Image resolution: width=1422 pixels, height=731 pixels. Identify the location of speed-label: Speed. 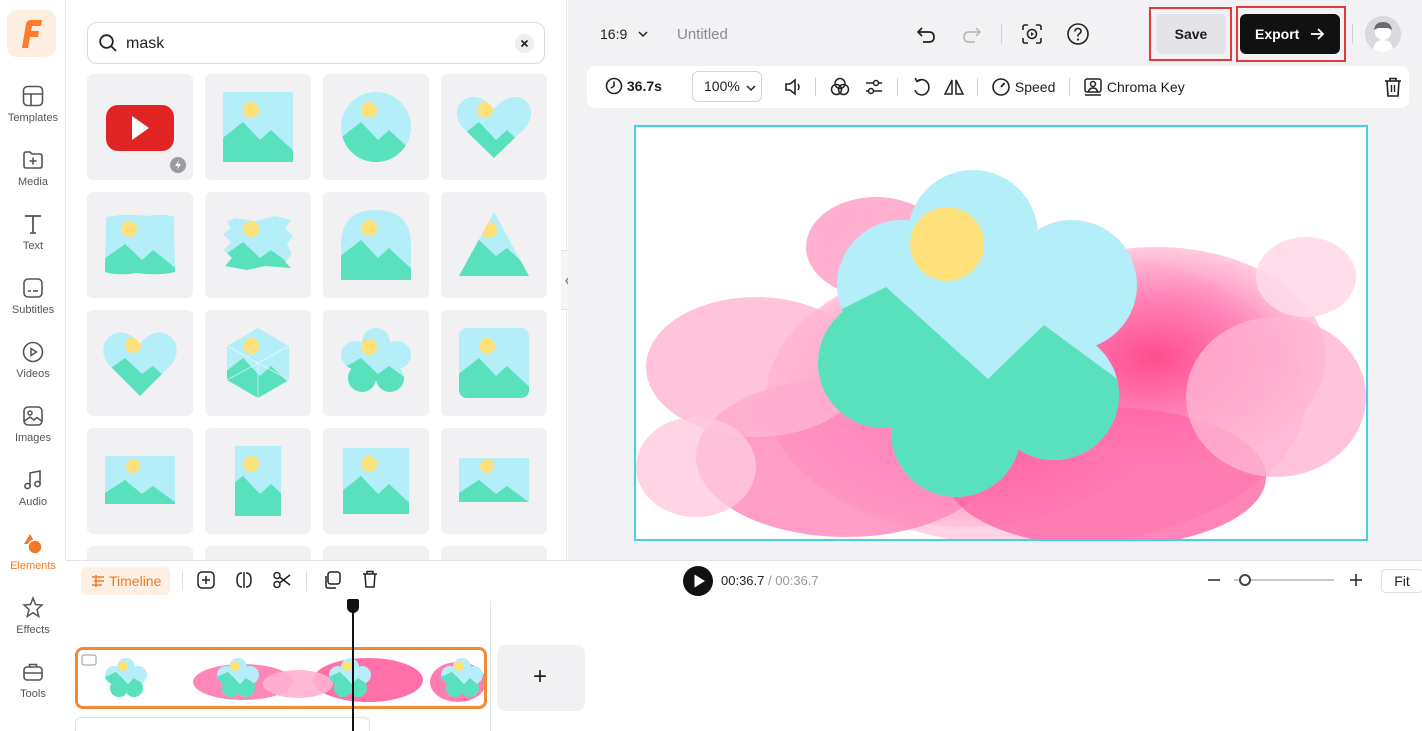
(1035, 87).